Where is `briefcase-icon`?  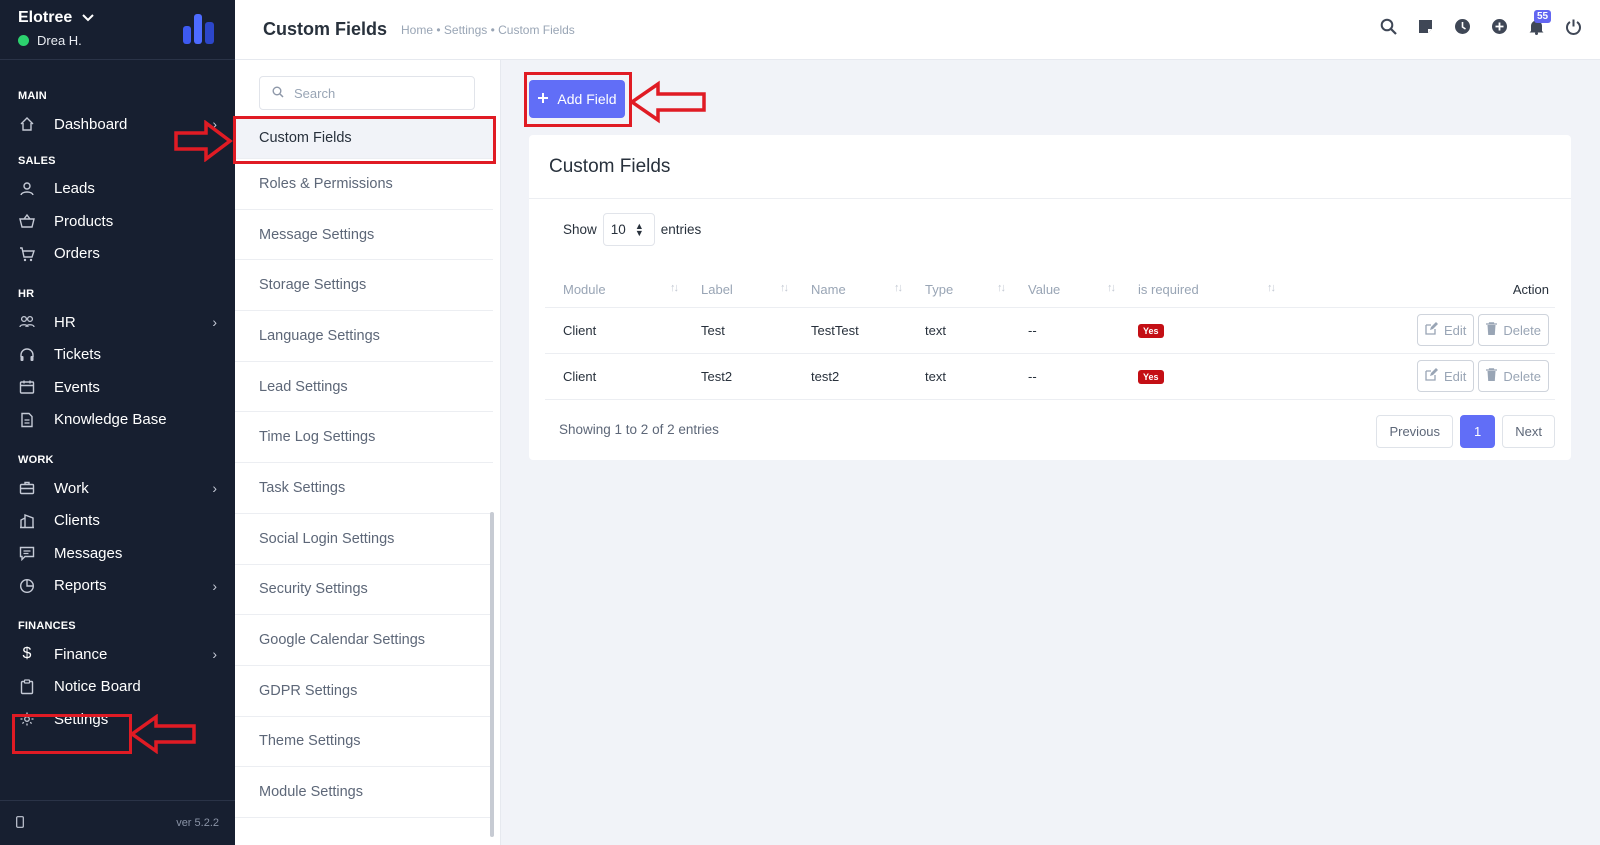
briefcase-icon is located at coordinates (27, 488).